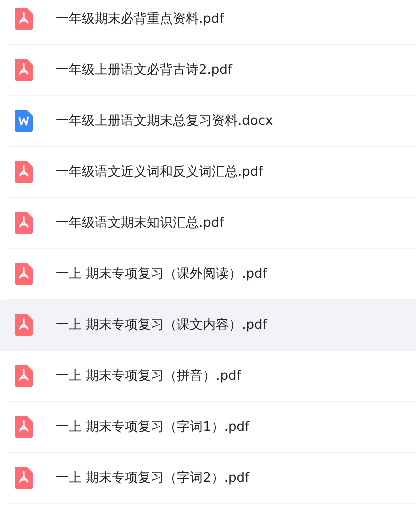  What do you see at coordinates (162, 325) in the screenshot?
I see `file-name: 一上 期末专项复习（课文内容）.pdf` at bounding box center [162, 325].